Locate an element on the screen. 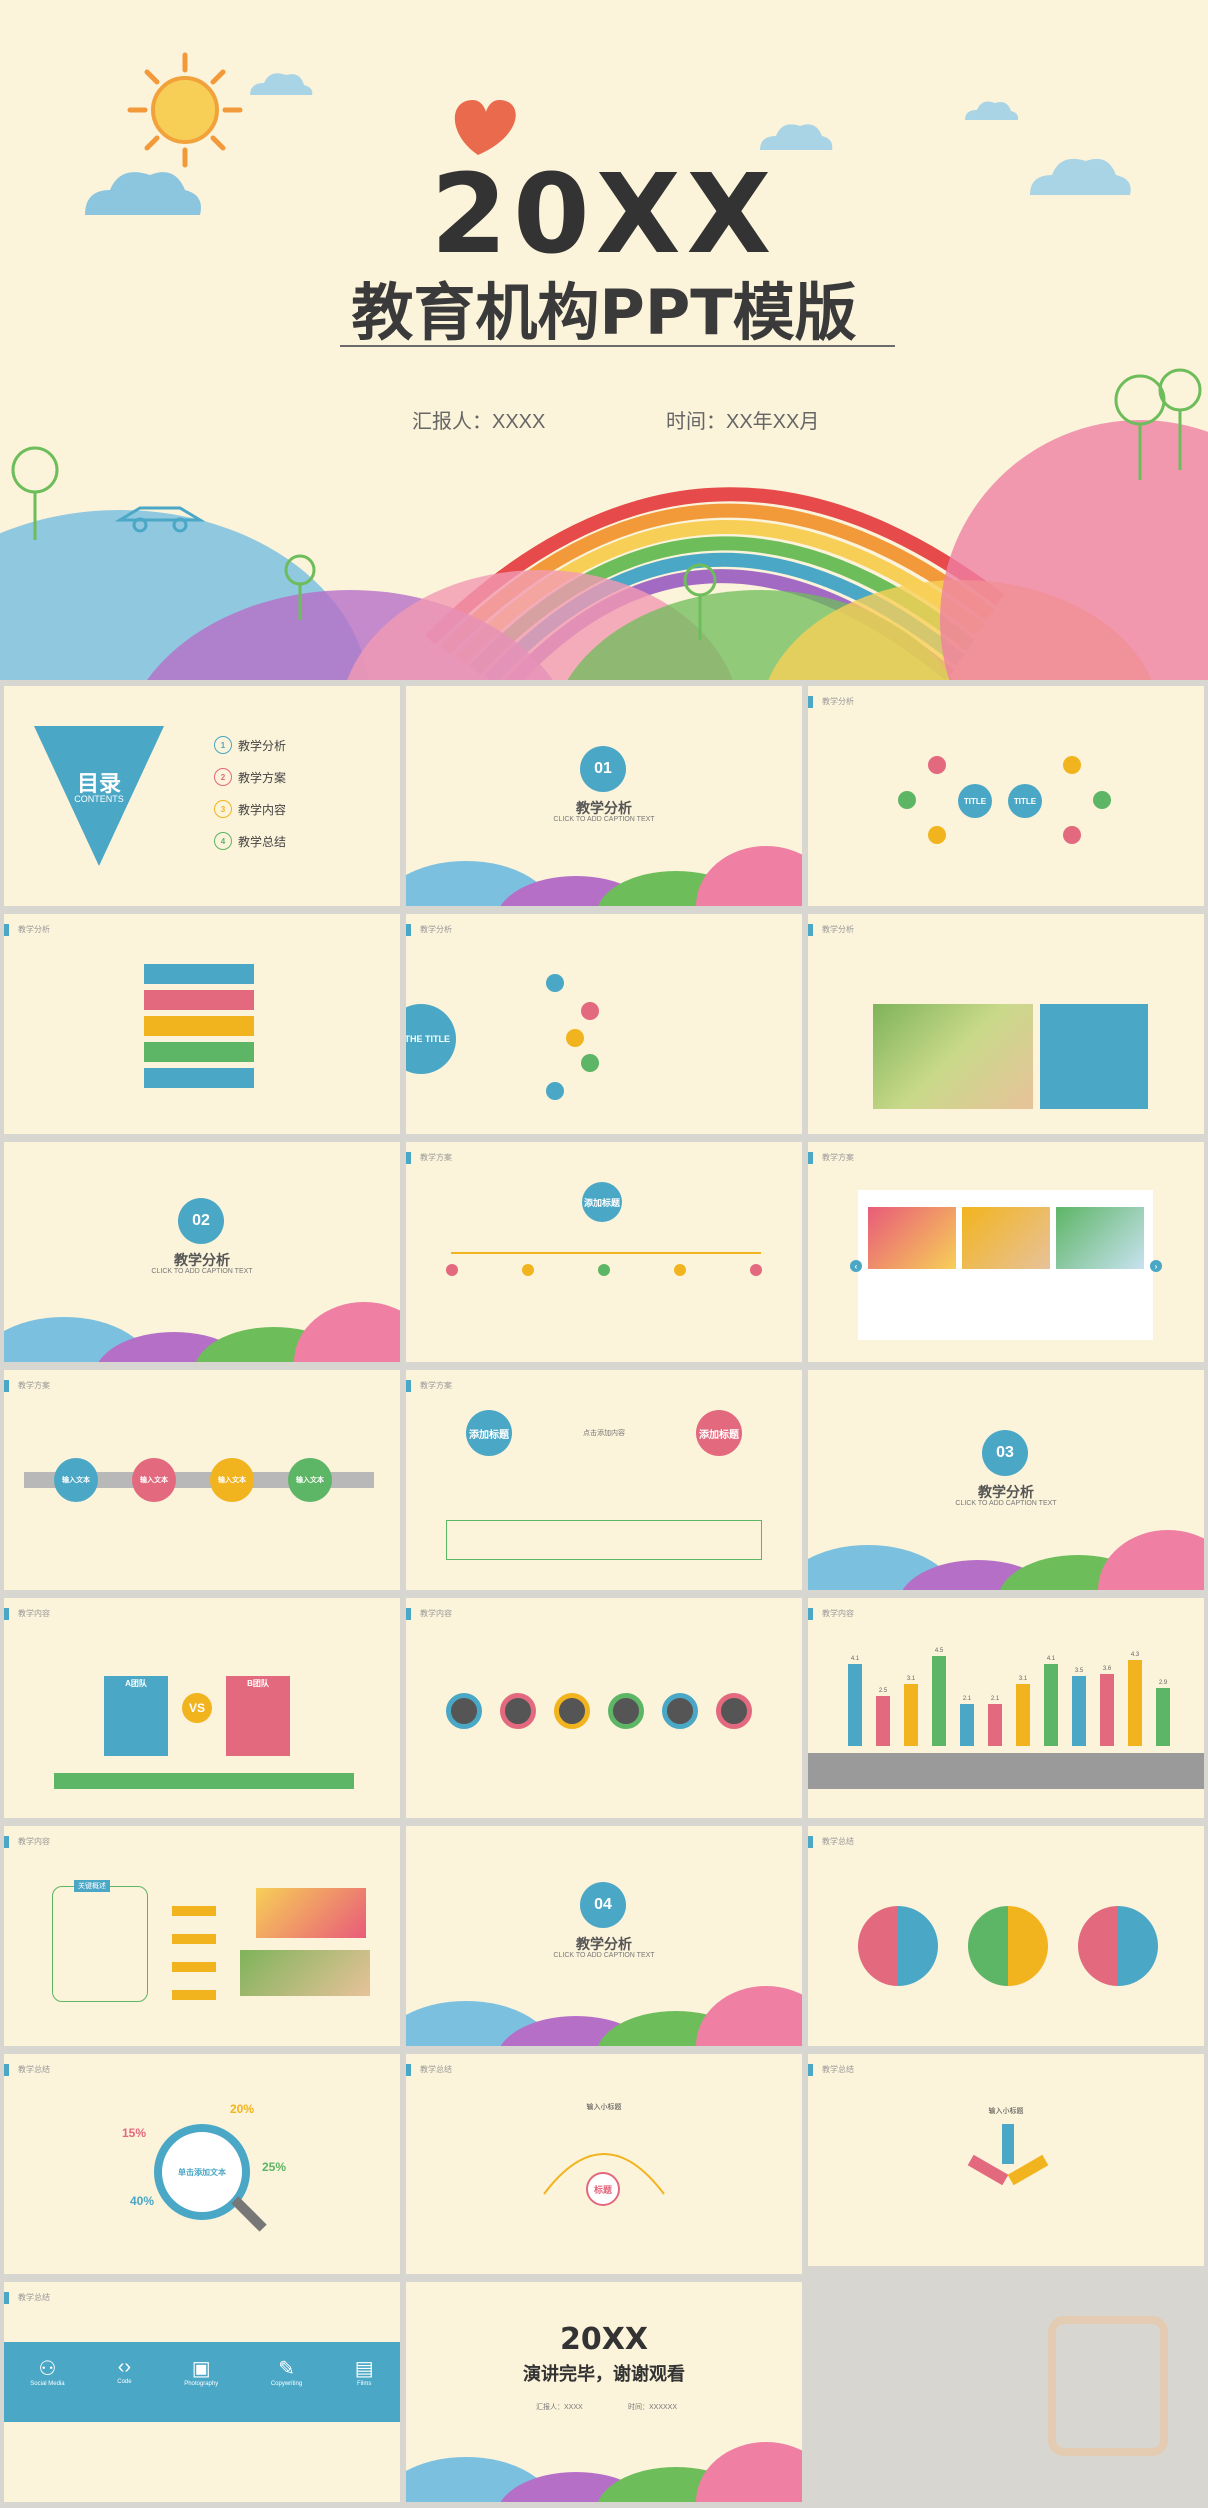 This screenshot has height=2508, width=1208. social-media-item: ⚇ Social Media is located at coordinates (47, 2371).